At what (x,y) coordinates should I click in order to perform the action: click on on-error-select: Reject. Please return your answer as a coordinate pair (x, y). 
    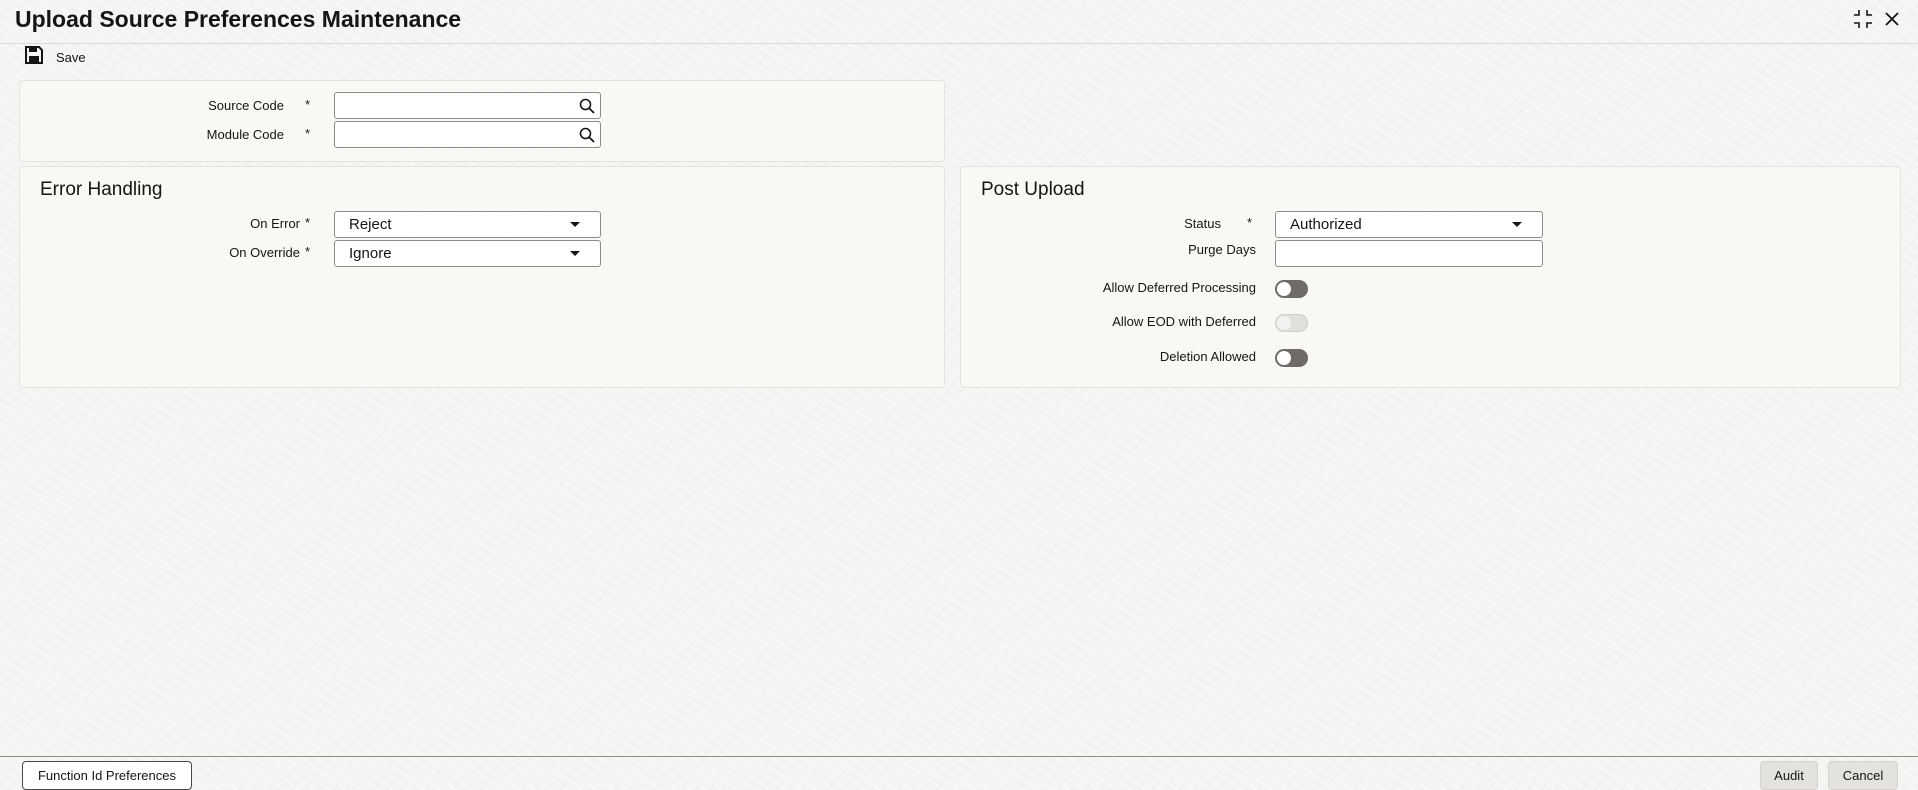
    Looking at the image, I should click on (467, 224).